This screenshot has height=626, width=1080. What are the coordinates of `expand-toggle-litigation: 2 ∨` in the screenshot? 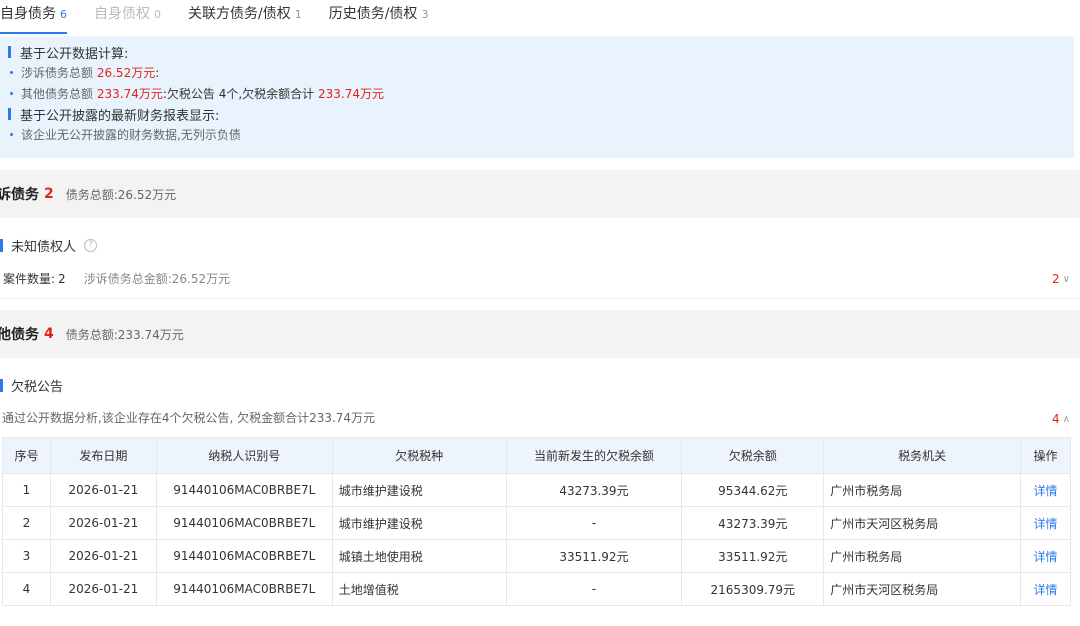 It's located at (1061, 279).